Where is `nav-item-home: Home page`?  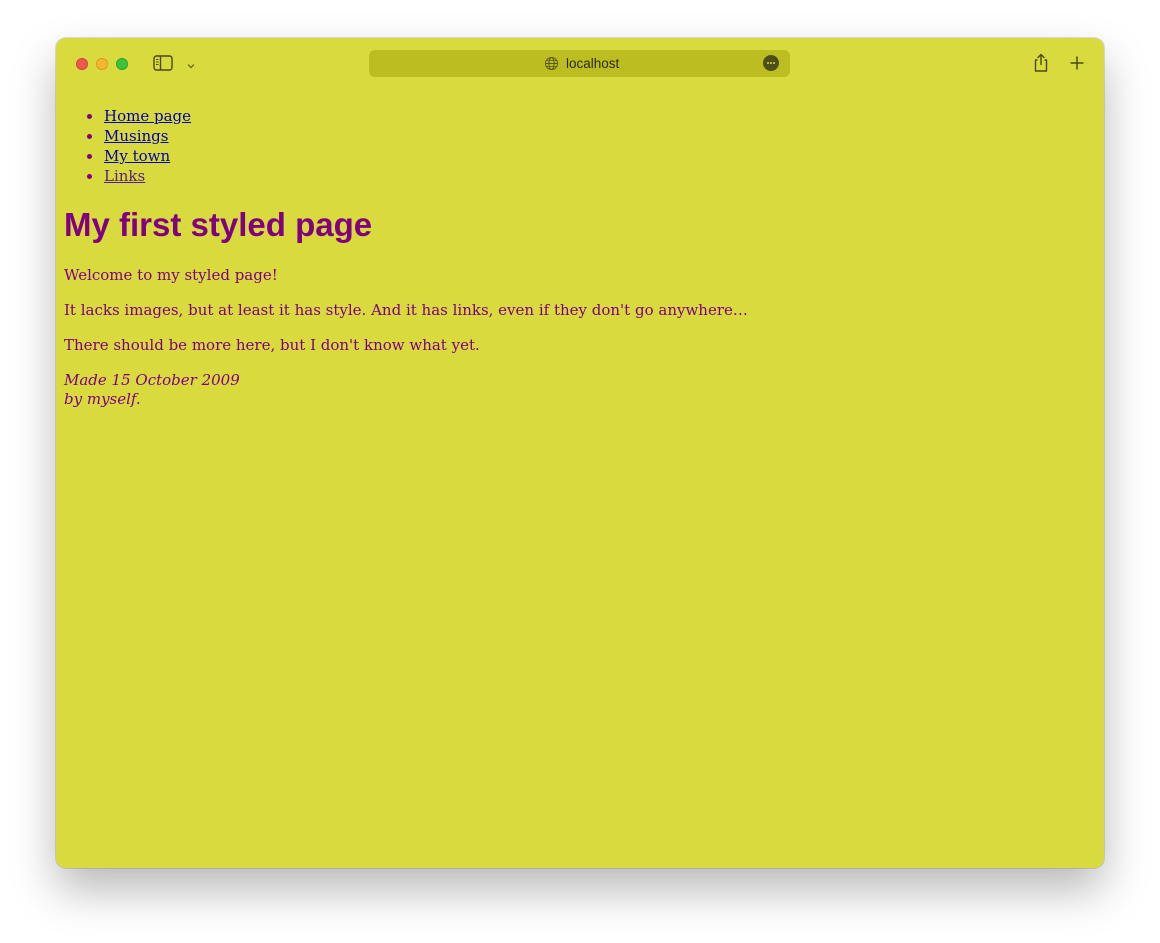
nav-item-home: Home page is located at coordinates (599, 116).